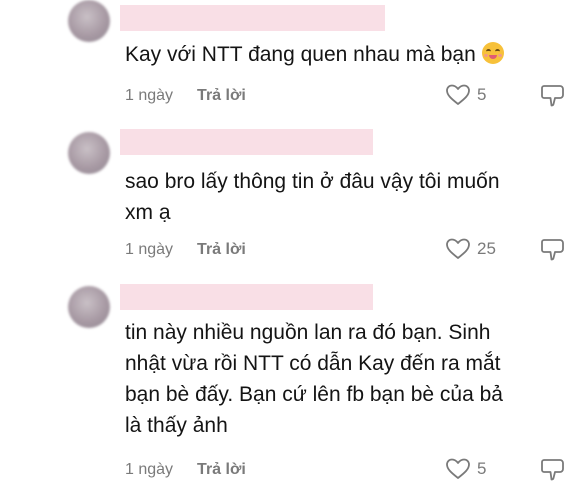 The height and width of the screenshot is (498, 580). I want to click on like-button: 25, so click(470, 249).